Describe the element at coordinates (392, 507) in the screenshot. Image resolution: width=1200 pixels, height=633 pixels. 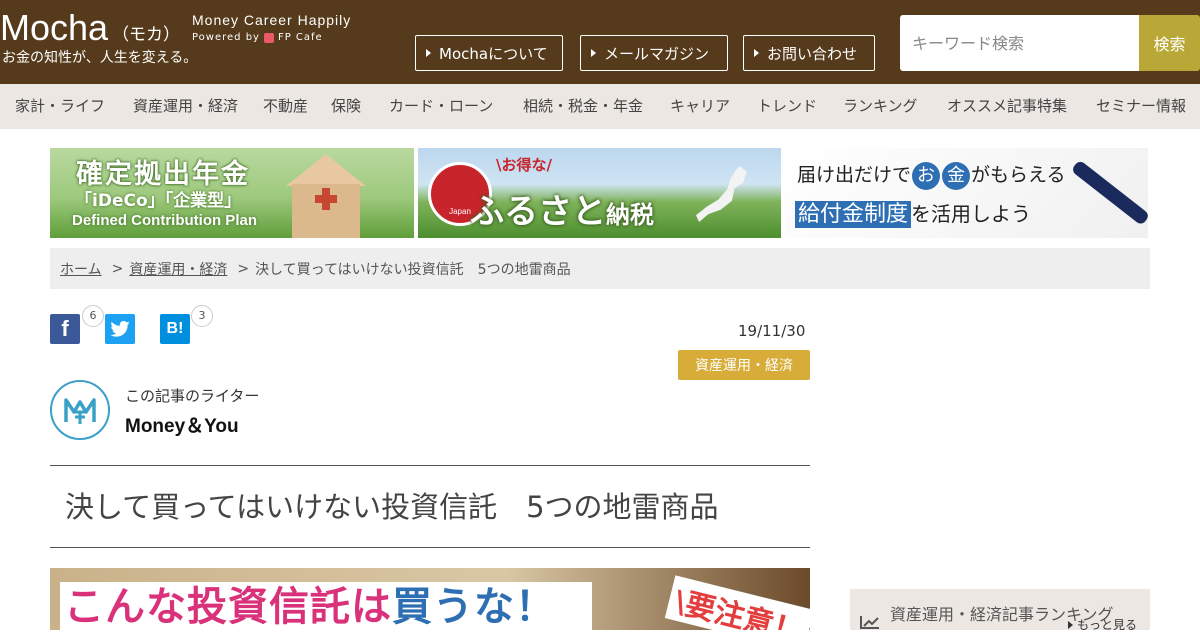
I see `article-title: 決して買ってはいけない投資信託 5つの地雷商品` at that location.